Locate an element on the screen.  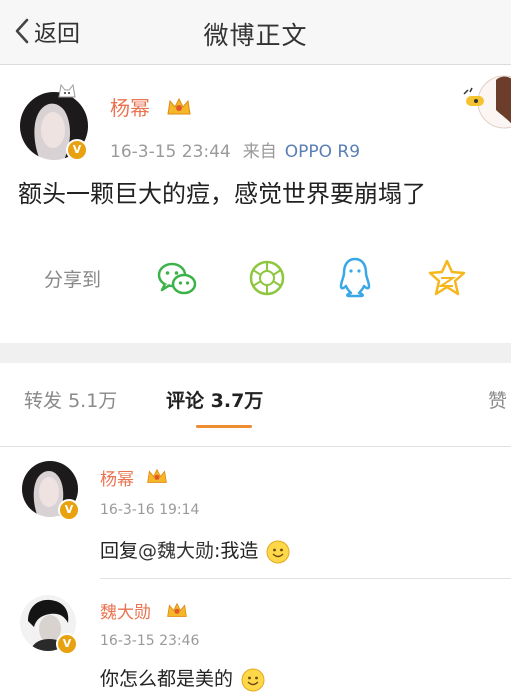
comment-time: 16-3-16 19:14 is located at coordinates (150, 510).